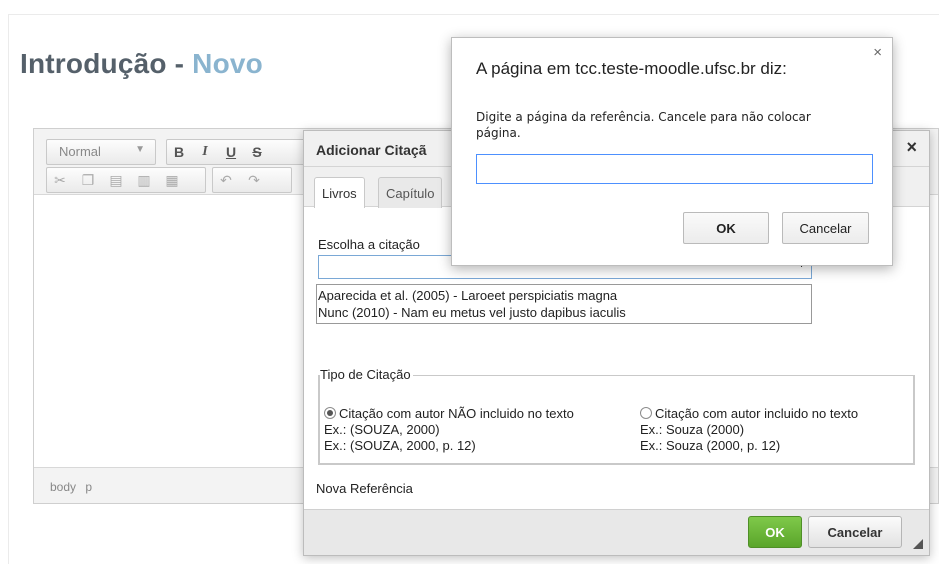 The image size is (939, 564). I want to click on paste-text-icon: ▥, so click(144, 180).